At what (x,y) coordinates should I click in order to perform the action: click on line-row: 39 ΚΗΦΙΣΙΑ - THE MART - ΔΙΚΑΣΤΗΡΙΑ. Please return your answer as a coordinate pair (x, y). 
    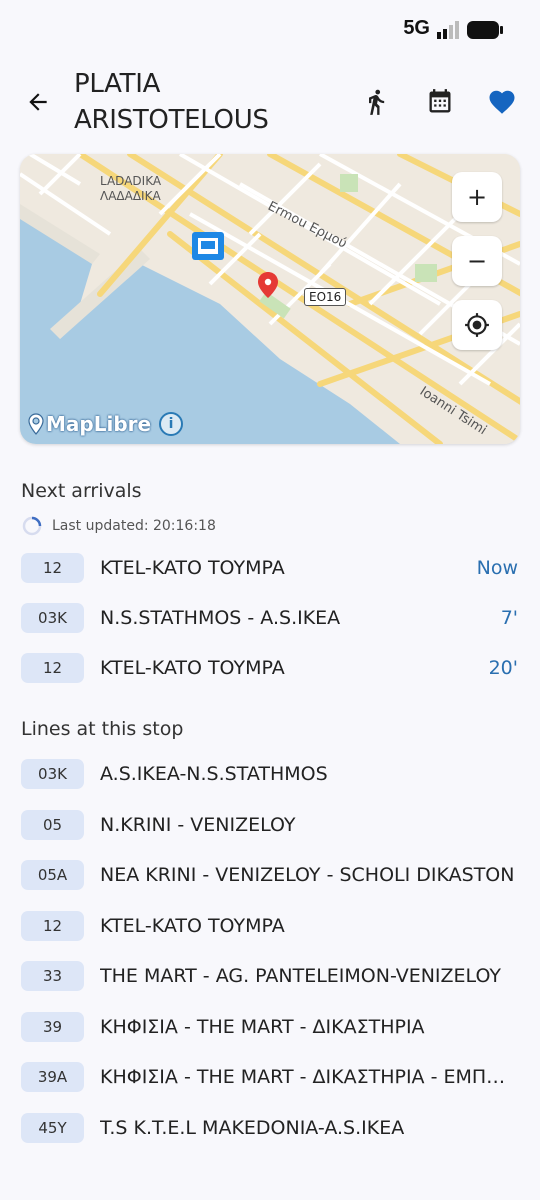
    Looking at the image, I should click on (270, 1028).